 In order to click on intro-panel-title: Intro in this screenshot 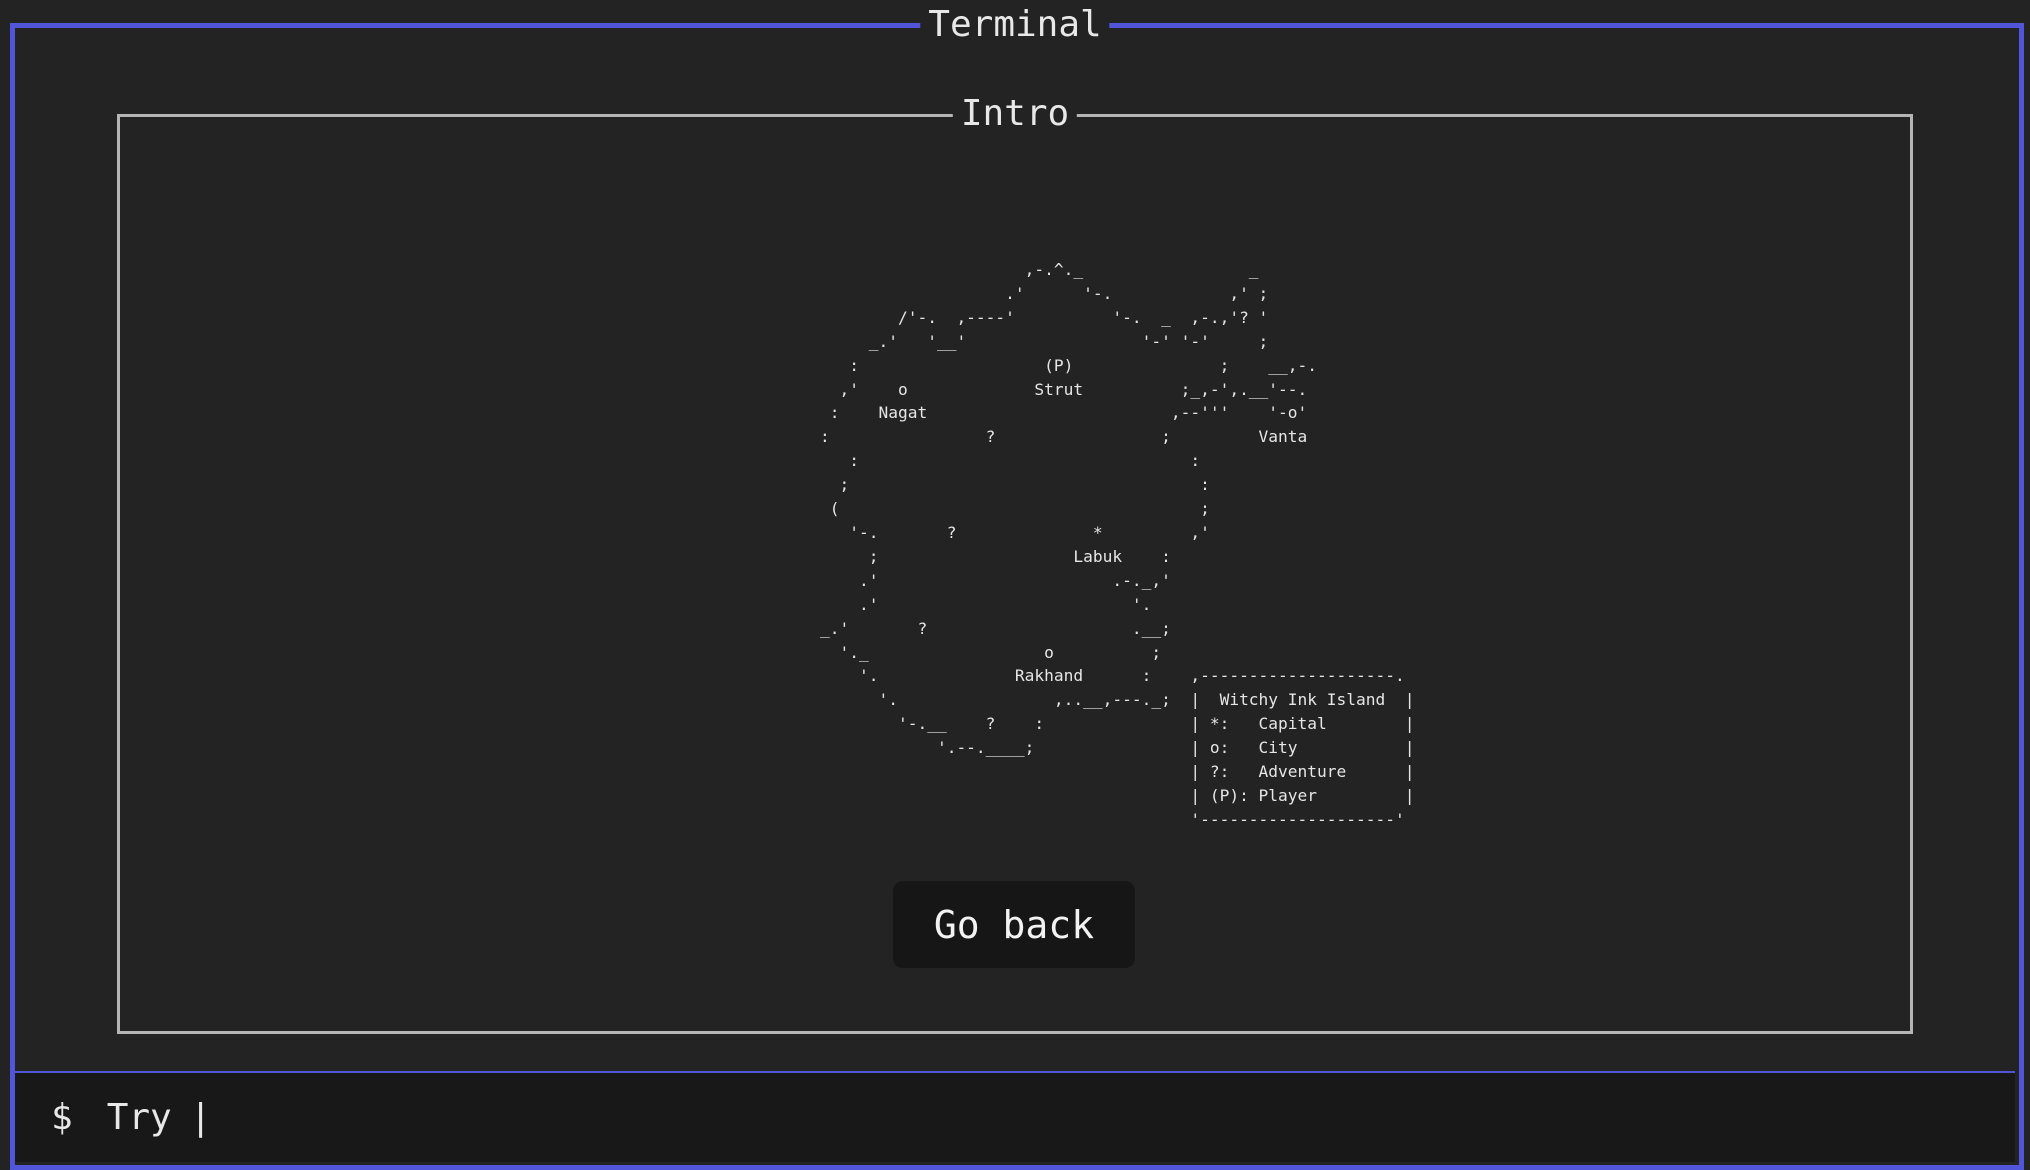, I will do `click(1015, 114)`.